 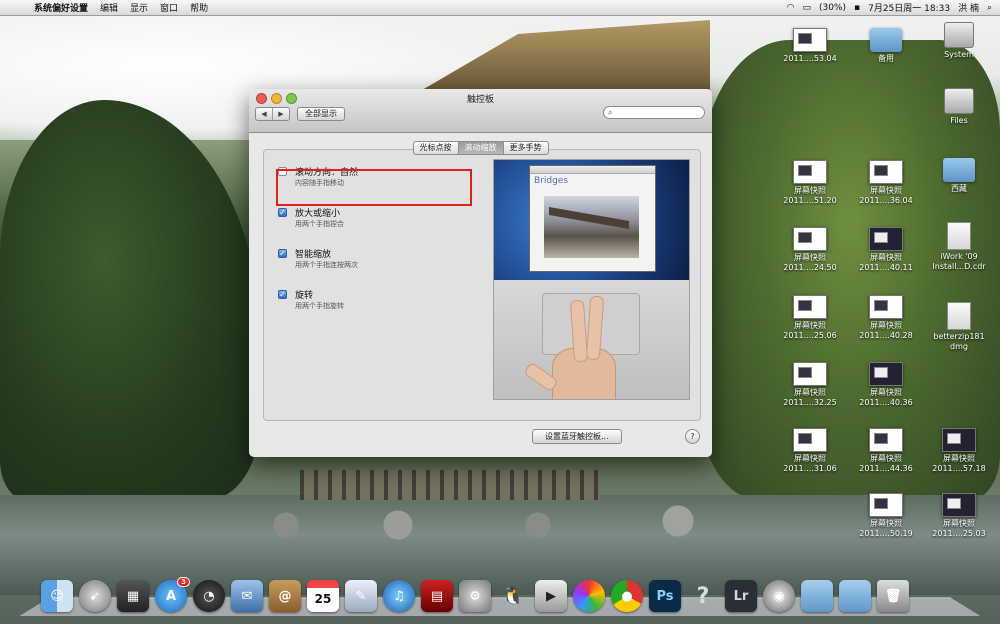 I want to click on desktop-file-icon: 屏幕快照 2011....40.36, so click(x=886, y=385).